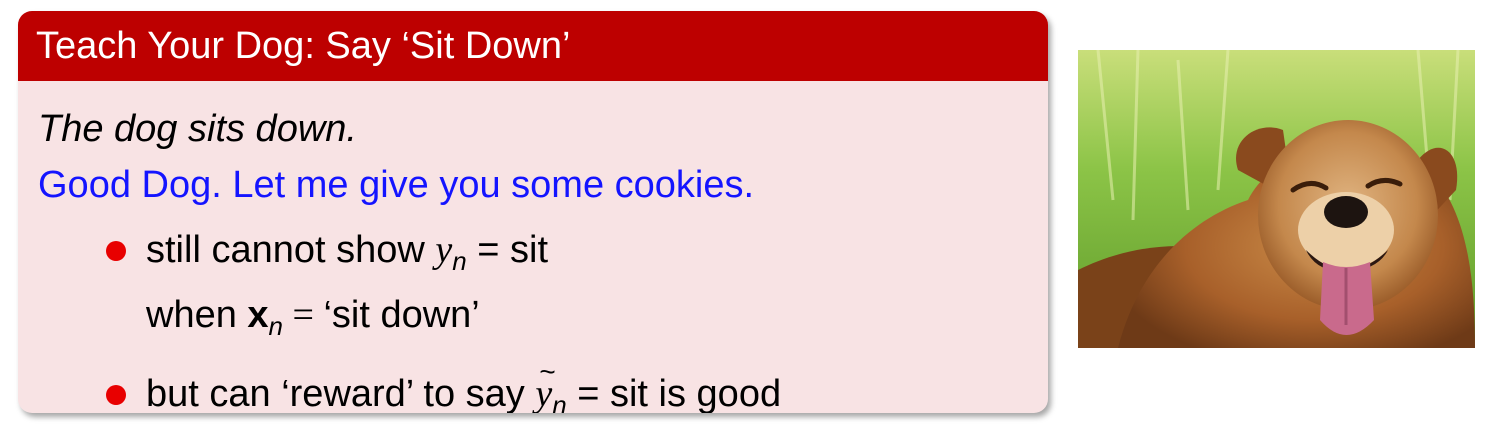  Describe the element at coordinates (533, 46) in the screenshot. I see `block-title: Teach Your Dog: Say ‘Sit Down’` at that location.